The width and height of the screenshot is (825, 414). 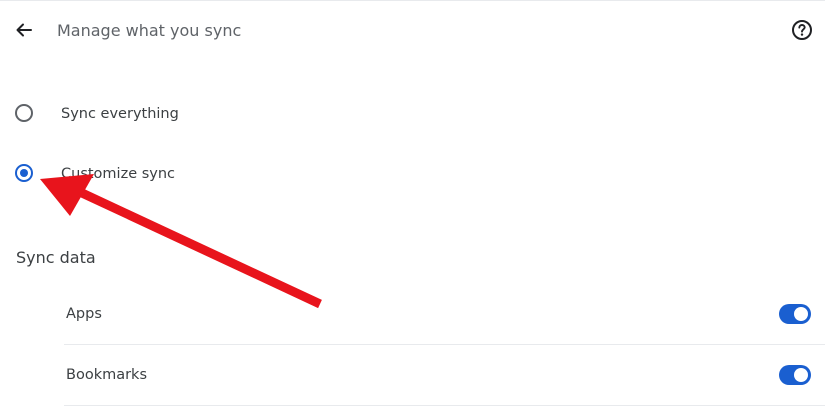 I want to click on bookmarks-label: Bookmarks, so click(x=107, y=375).